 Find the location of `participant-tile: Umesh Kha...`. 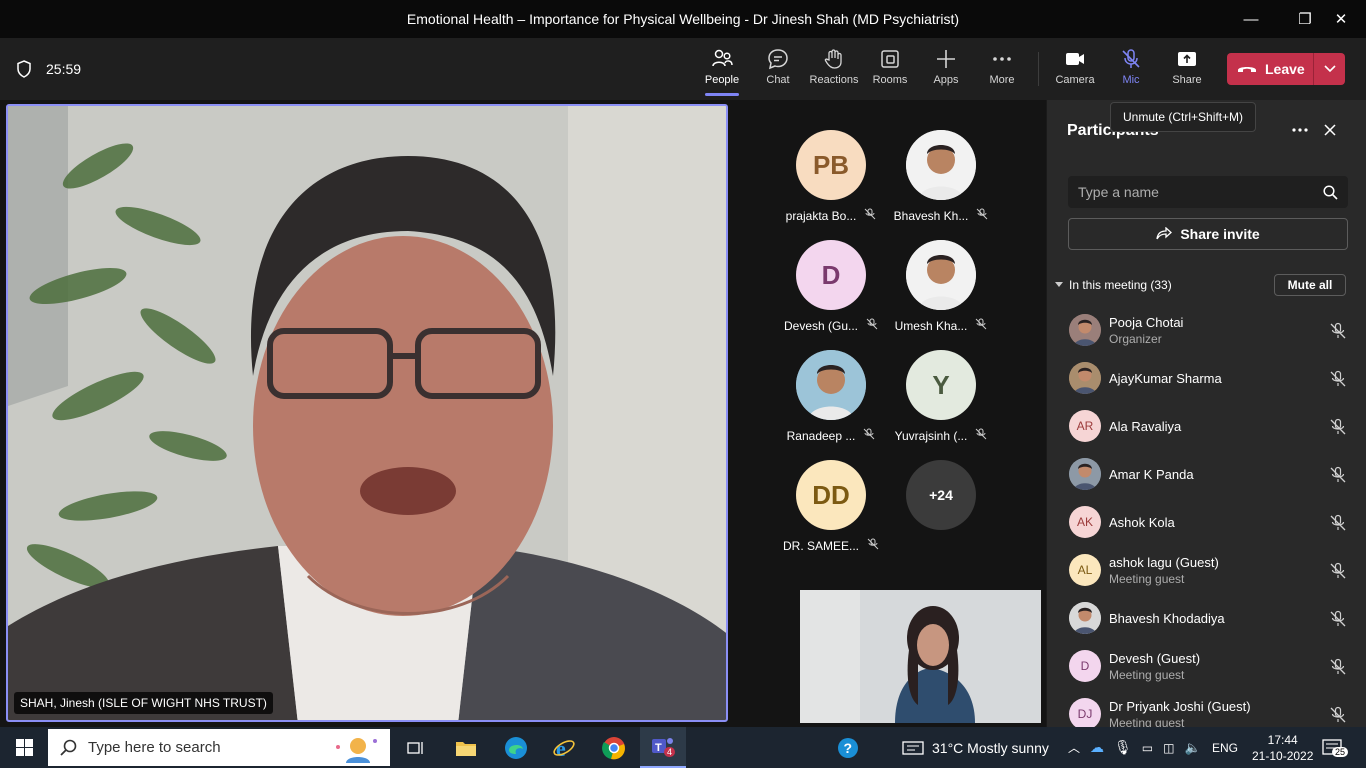

participant-tile: Umesh Kha... is located at coordinates (941, 286).